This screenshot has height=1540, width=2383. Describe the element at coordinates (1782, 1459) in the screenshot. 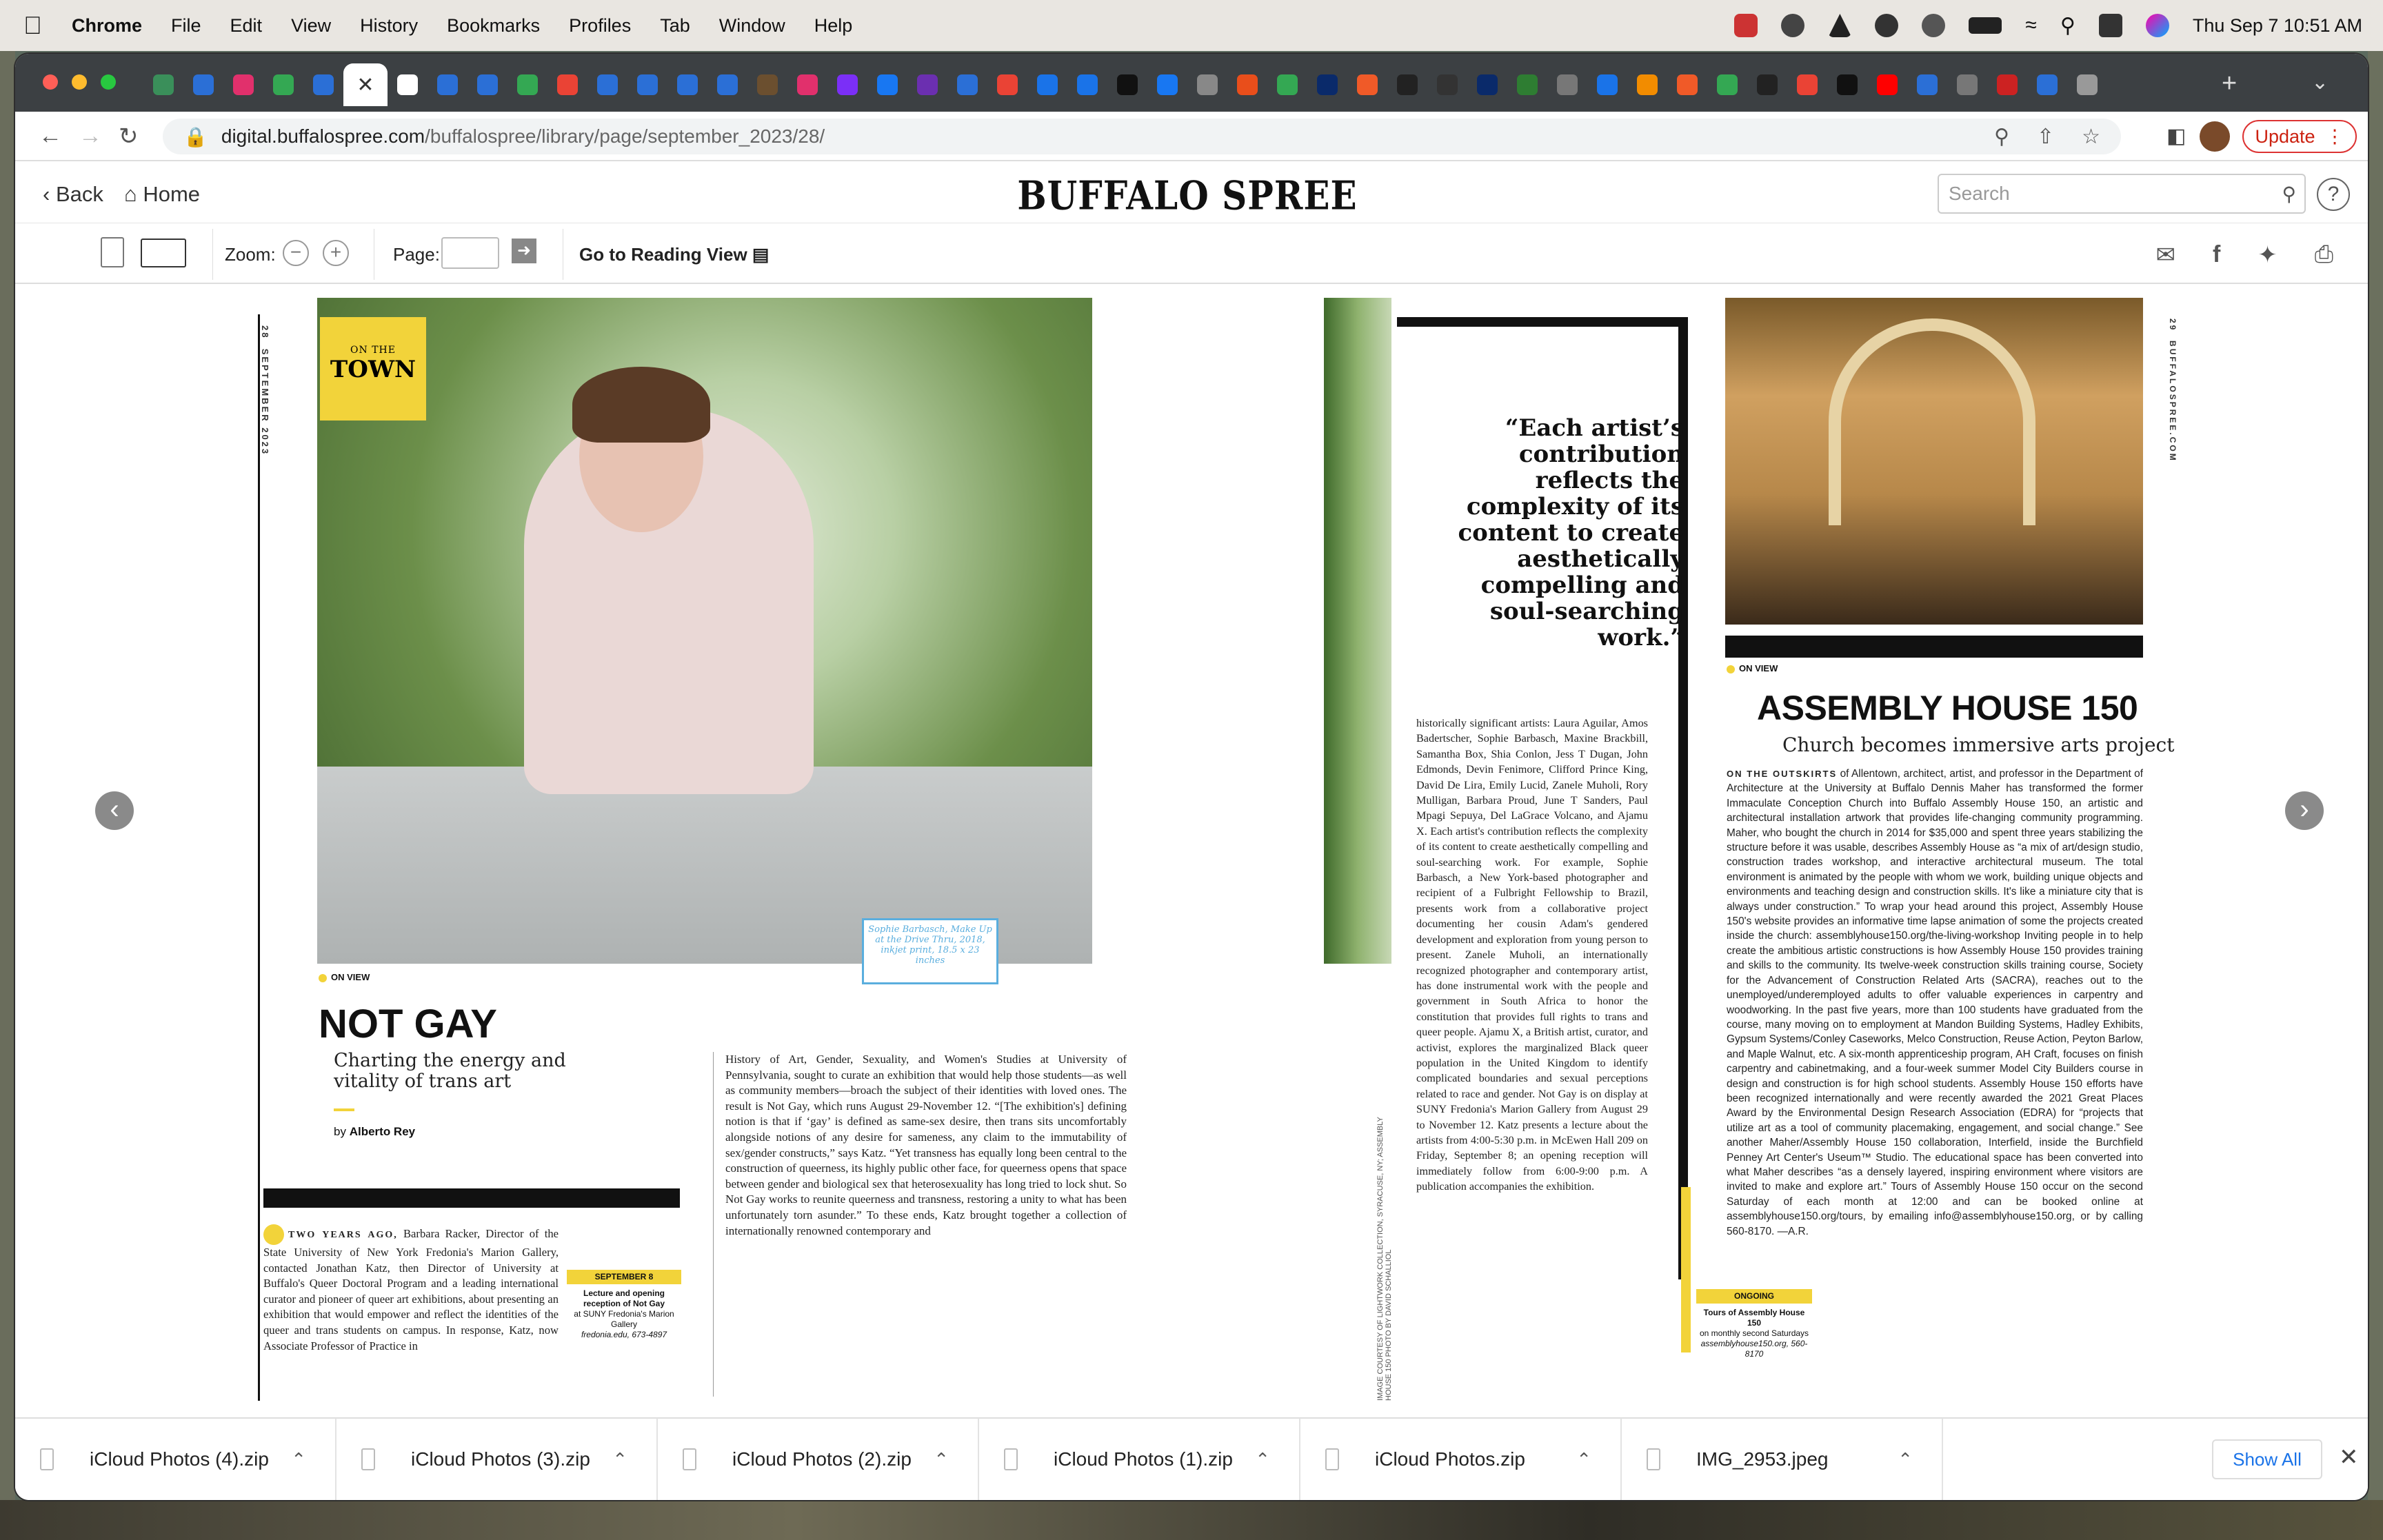

I see `download-item: IMG_2953.jpeg ⌃` at that location.